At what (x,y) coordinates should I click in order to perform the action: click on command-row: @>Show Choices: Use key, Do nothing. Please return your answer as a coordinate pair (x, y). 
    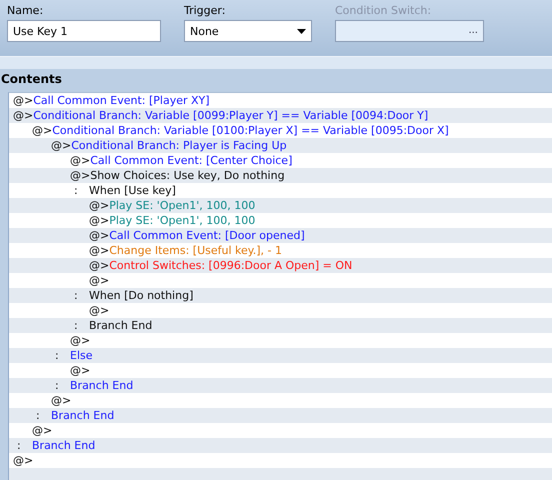
    Looking at the image, I should click on (280, 175).